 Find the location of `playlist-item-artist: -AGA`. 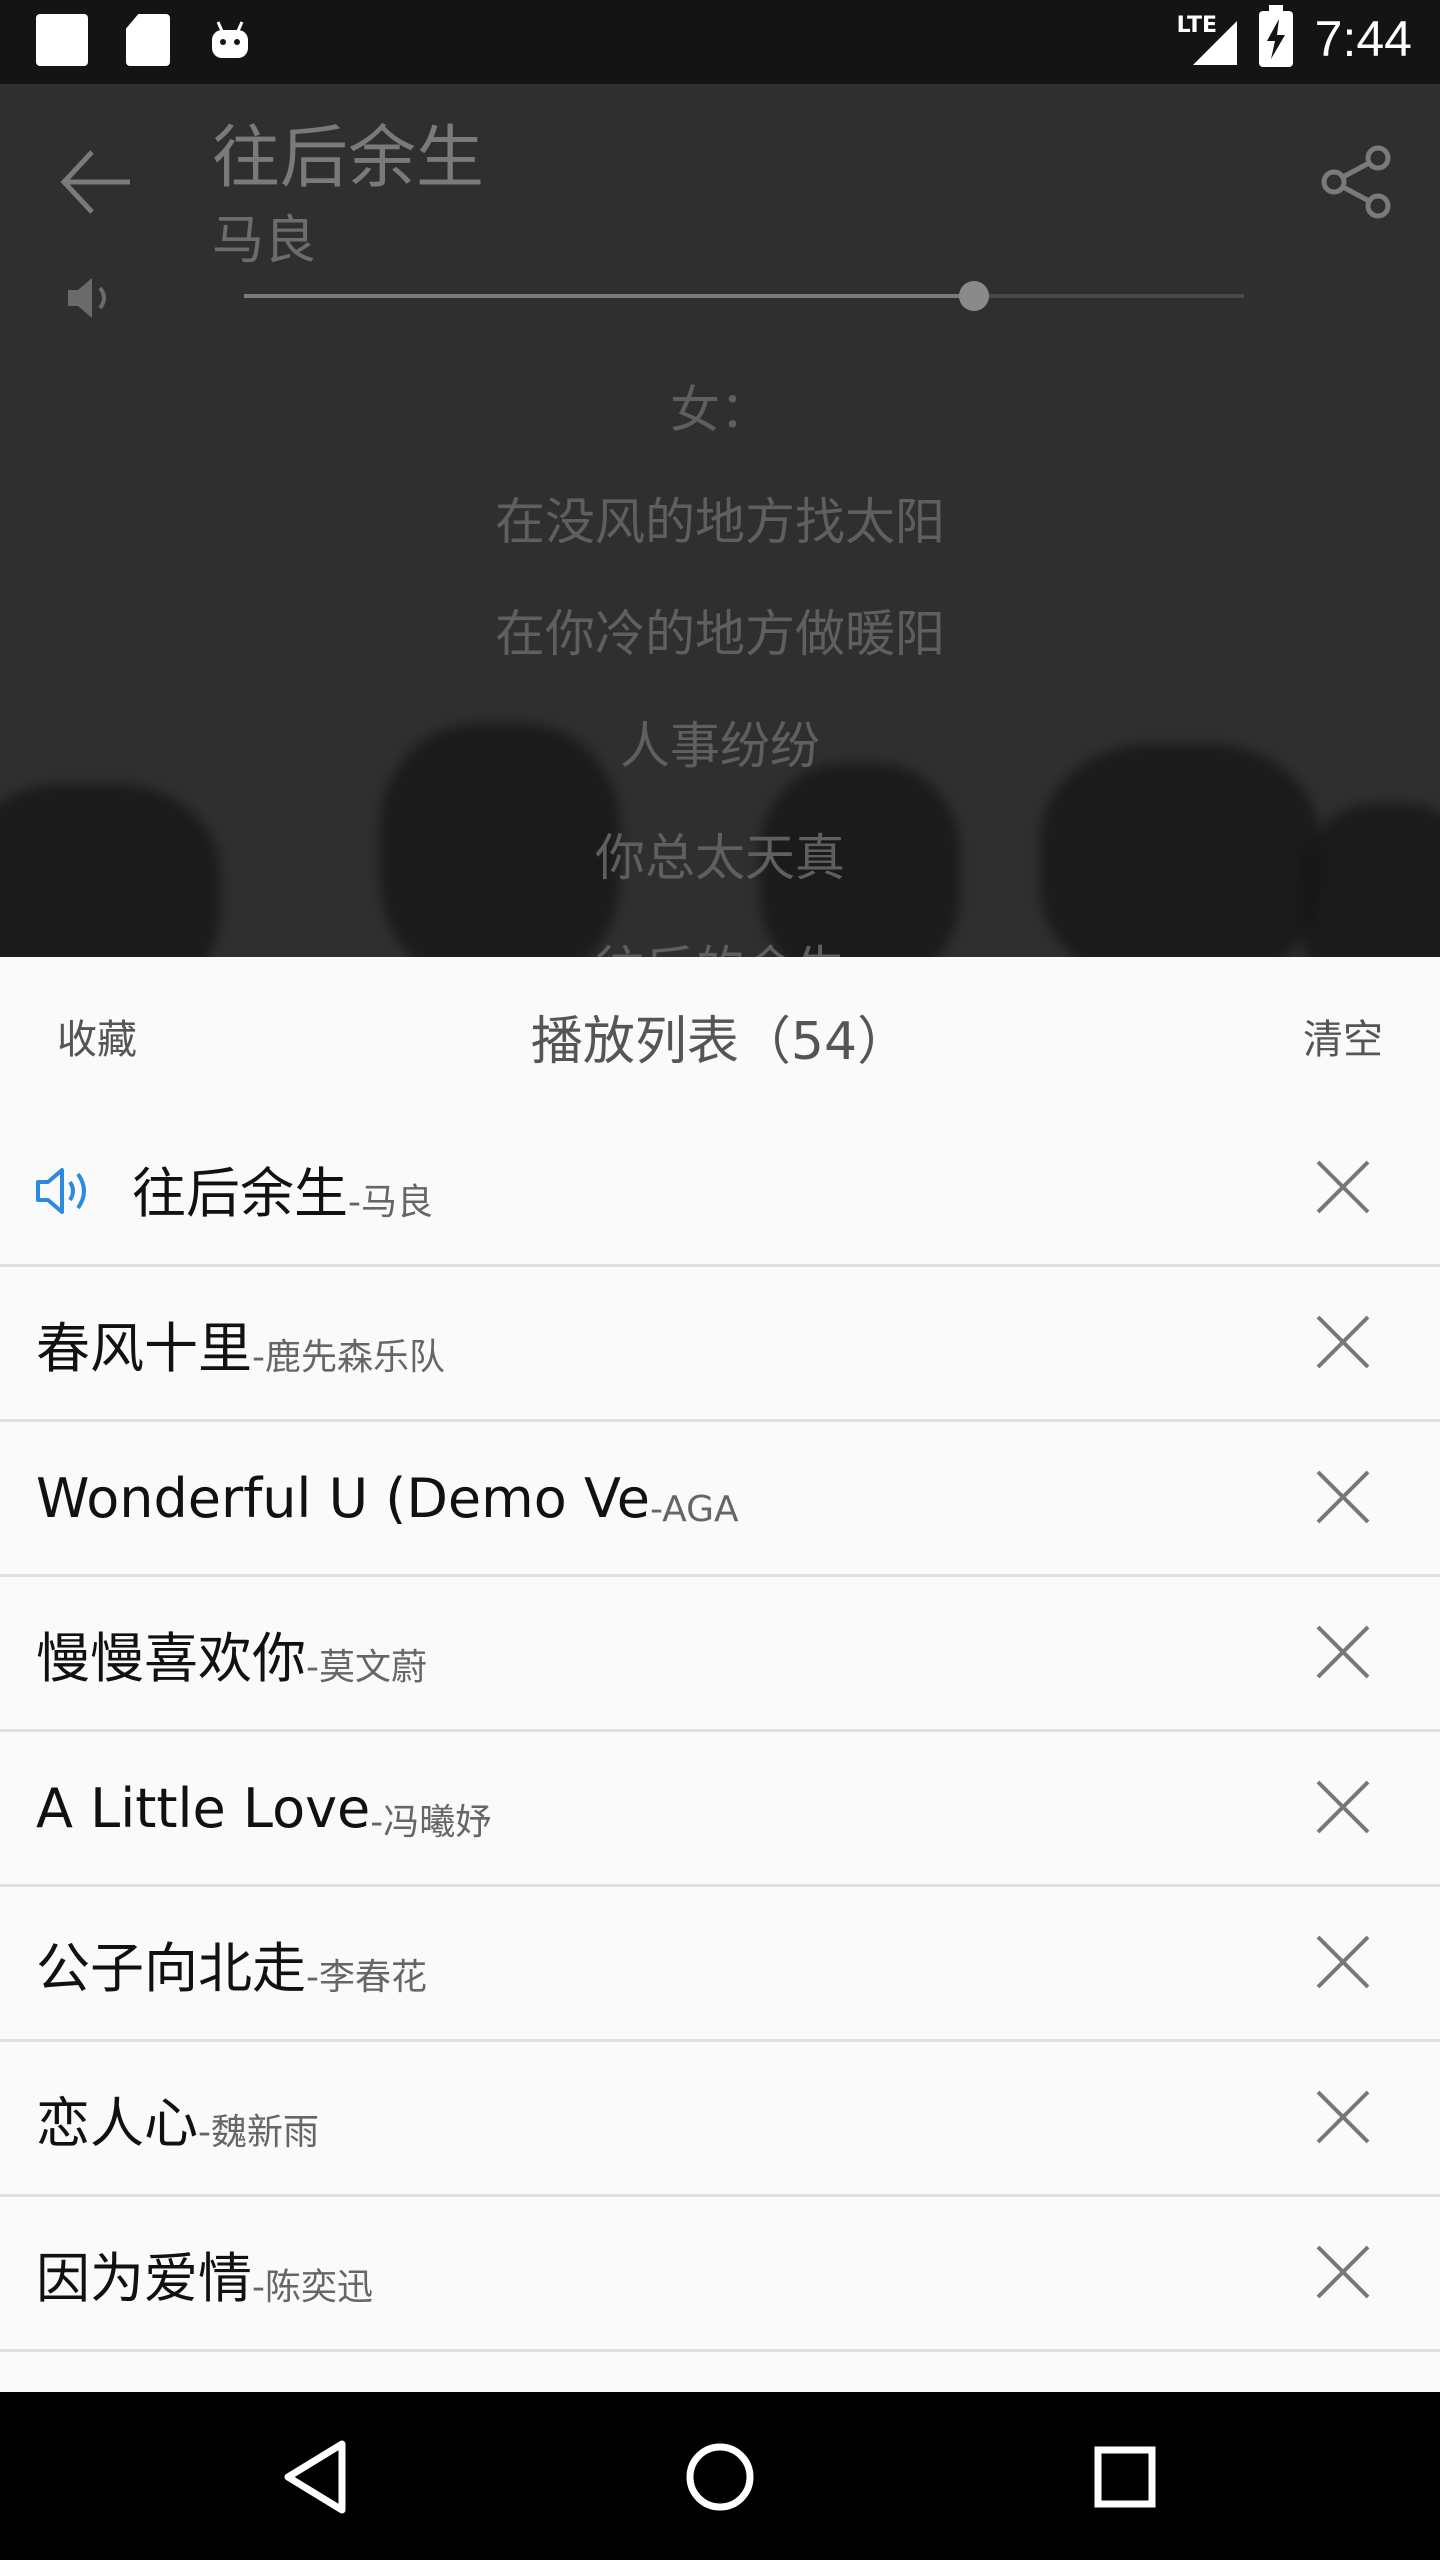

playlist-item-artist: -AGA is located at coordinates (694, 1509).